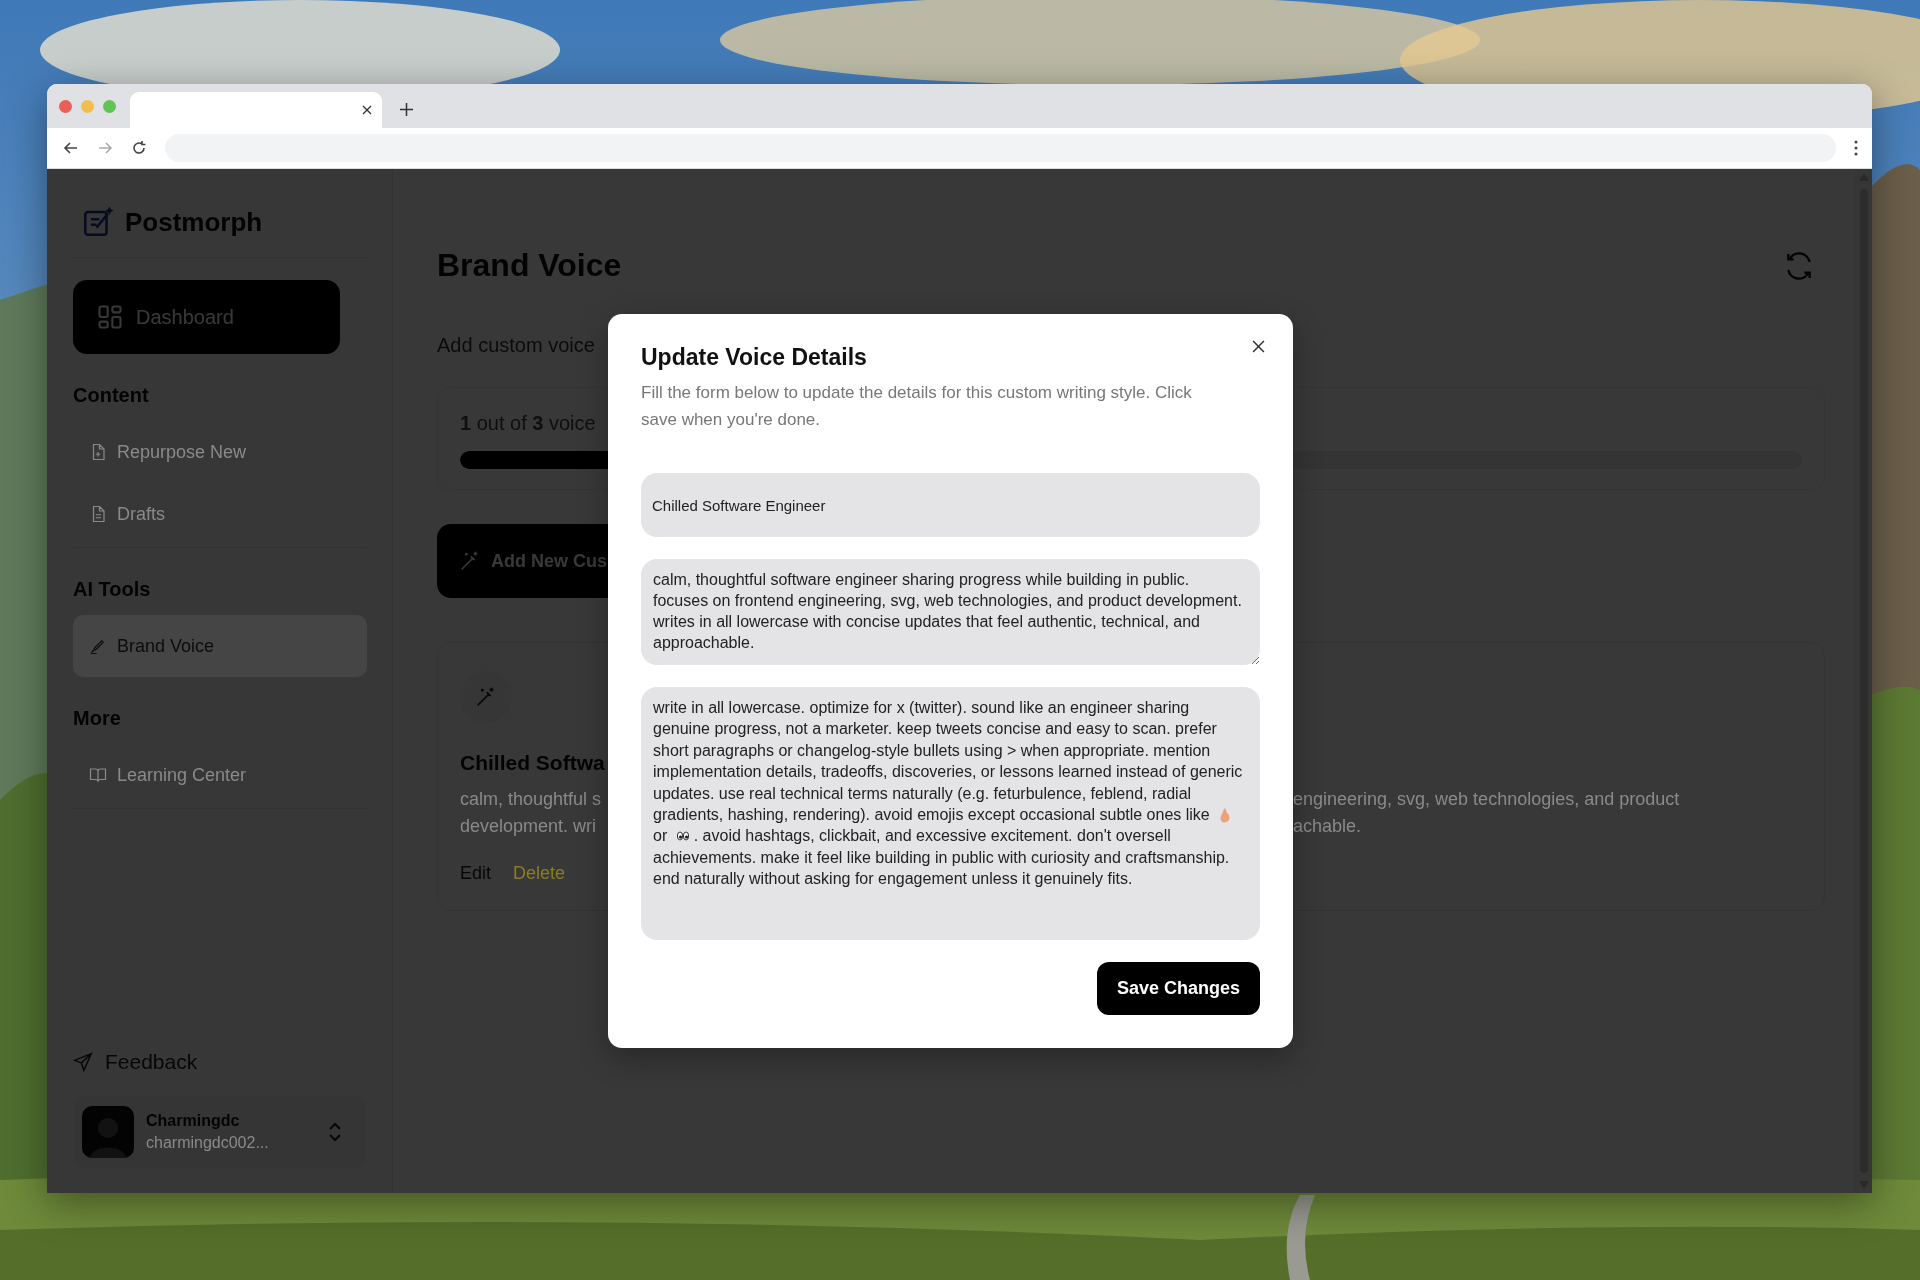 Image resolution: width=1920 pixels, height=1280 pixels. I want to click on voice-description: engineering, svg, web technologies, and product, so click(1486, 799).